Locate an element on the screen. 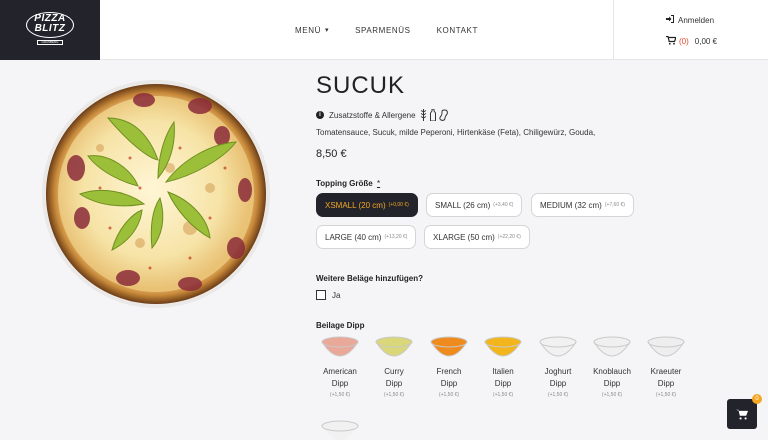 This screenshot has width=768, height=440. size-option-label: MEDIUM (32 cm) is located at coordinates (571, 205).